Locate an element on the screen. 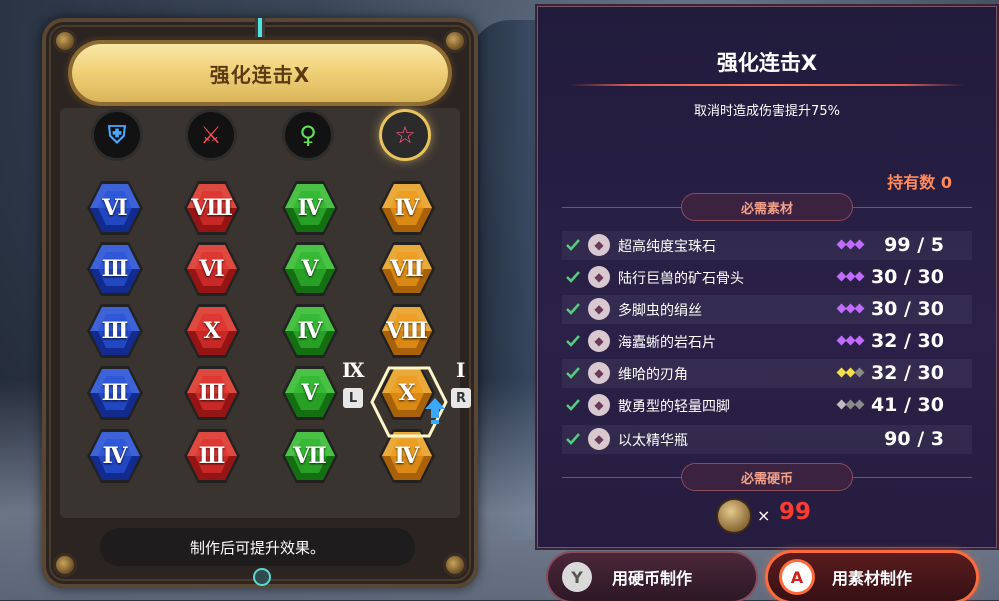 The width and height of the screenshot is (999, 601). sword-icon: ⚔ is located at coordinates (211, 135).